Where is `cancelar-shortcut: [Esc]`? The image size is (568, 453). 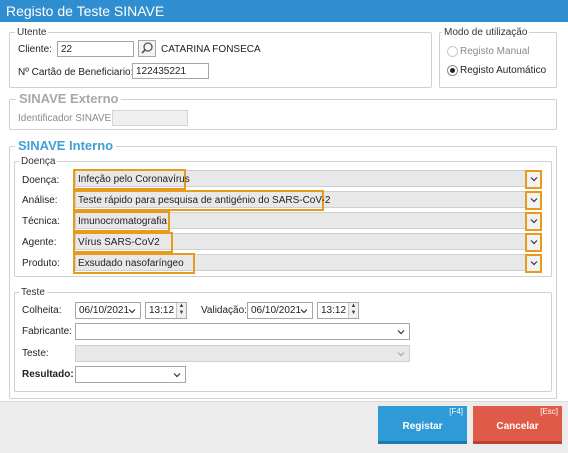
cancelar-shortcut: [Esc] is located at coordinates (549, 411).